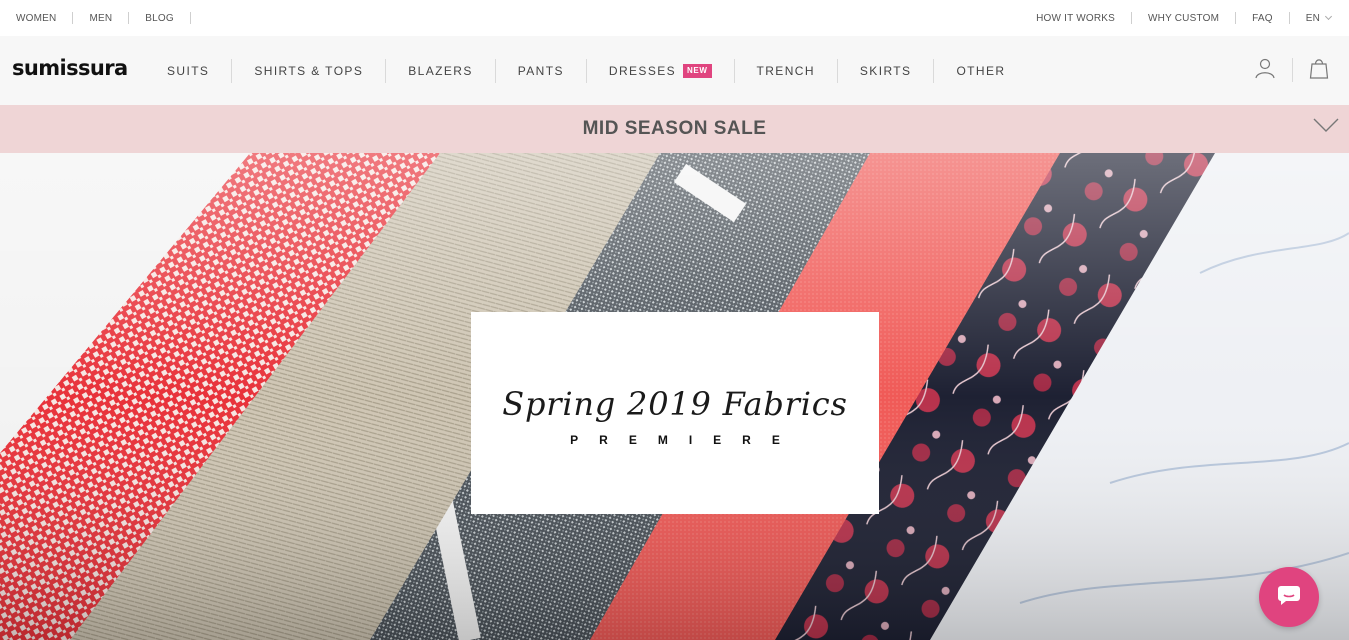  I want to click on nav-item-label: BLAZERS, so click(440, 70).